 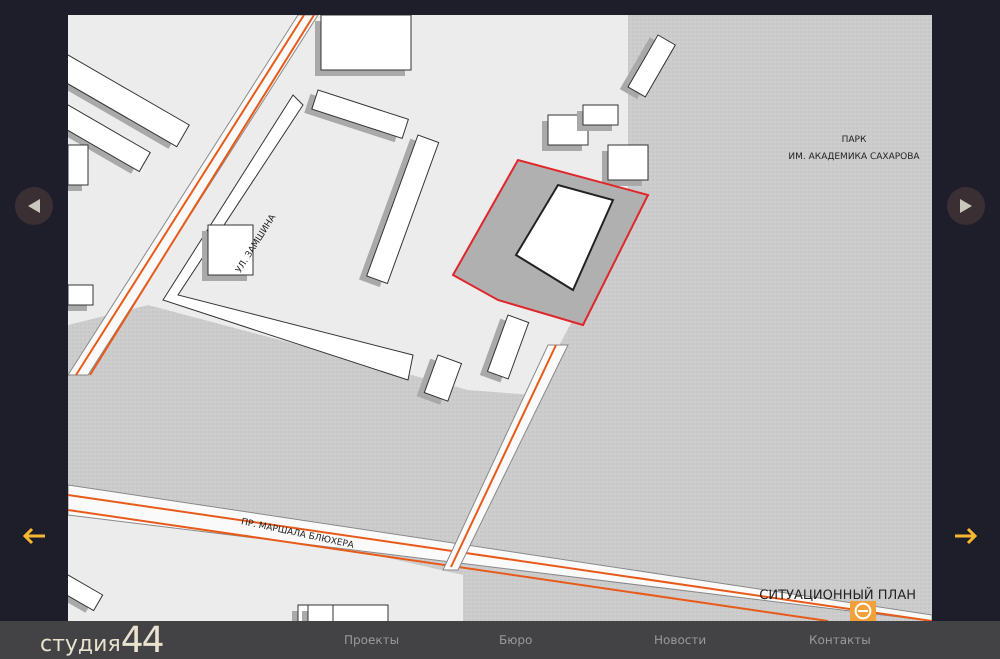 I want to click on logo-text: студия, so click(x=80, y=646).